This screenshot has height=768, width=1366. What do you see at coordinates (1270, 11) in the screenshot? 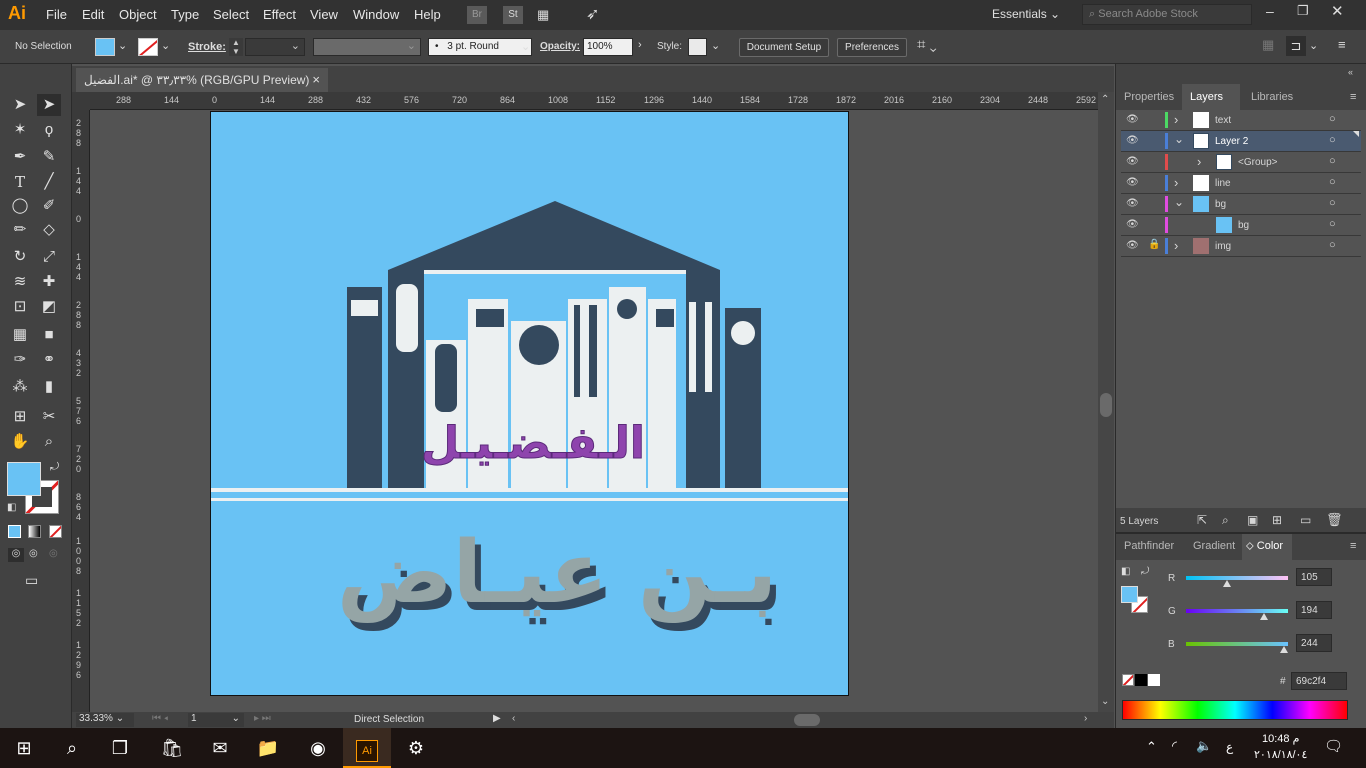
I see `minimize-button: –` at bounding box center [1270, 11].